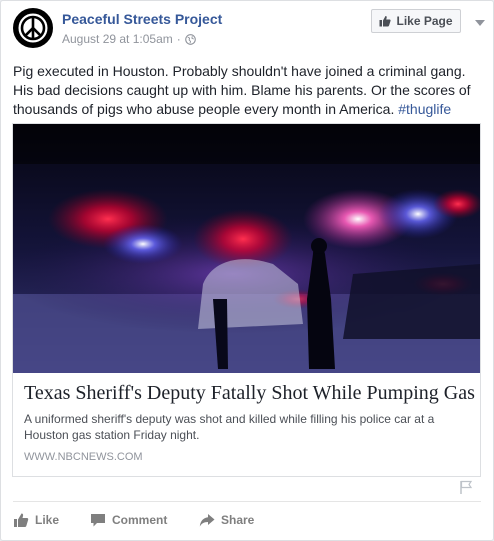 The image size is (494, 541). What do you see at coordinates (424, 109) in the screenshot?
I see `hashtag-link: #thuglife` at bounding box center [424, 109].